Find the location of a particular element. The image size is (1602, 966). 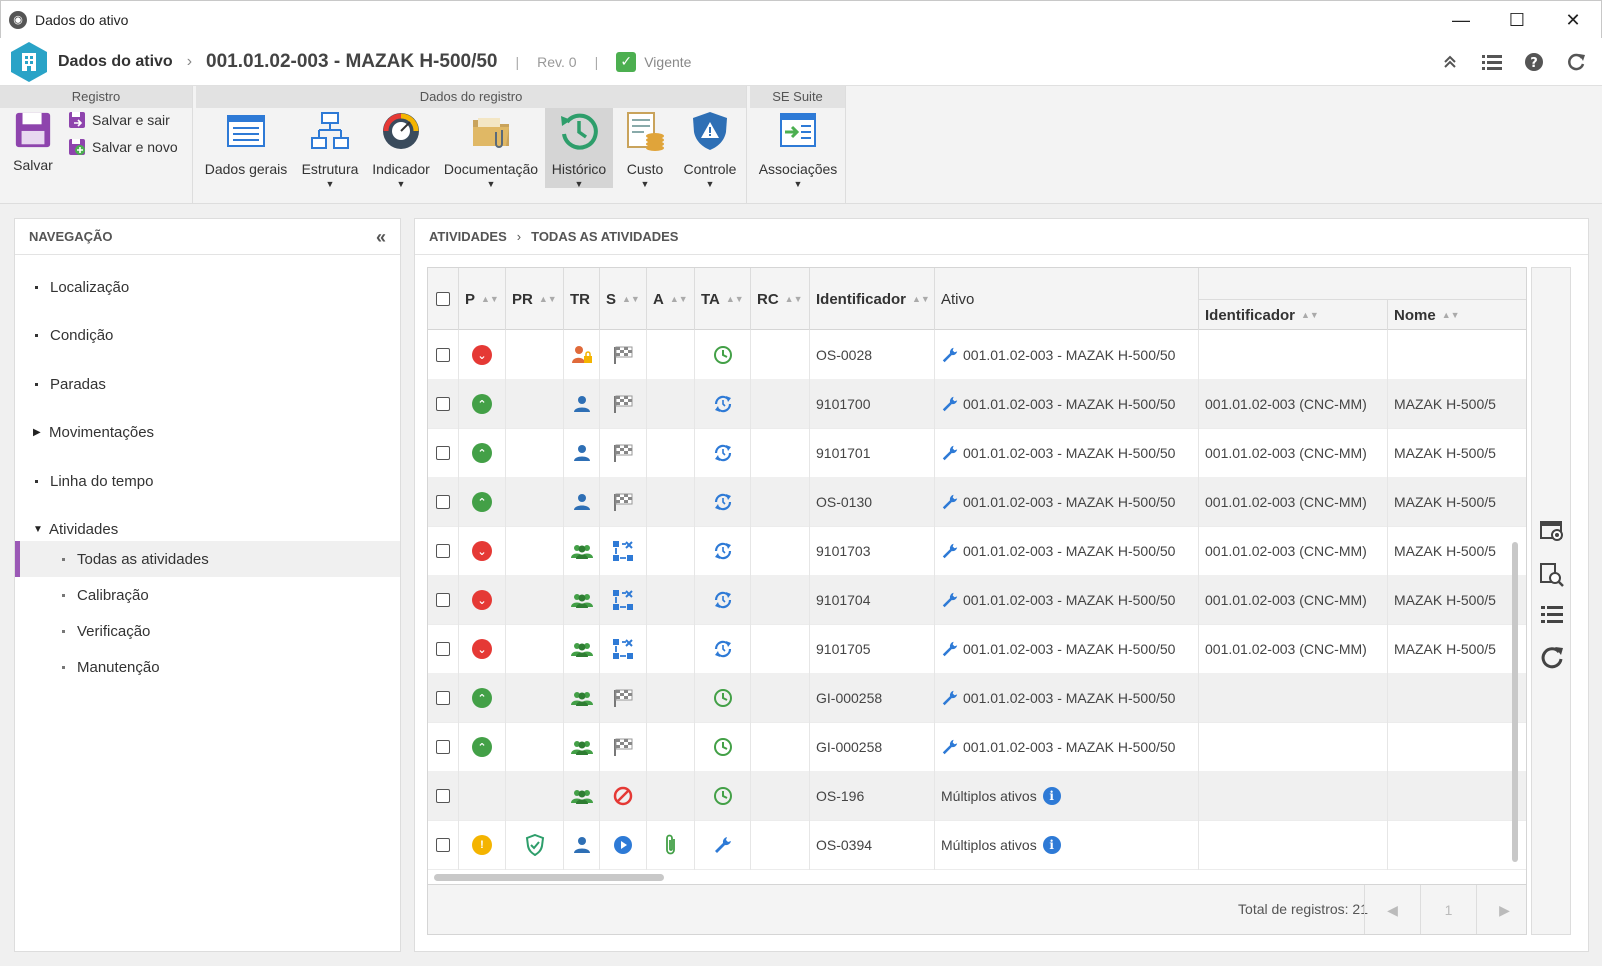

estrutura-button: Estrutura ▼ is located at coordinates (330, 149).